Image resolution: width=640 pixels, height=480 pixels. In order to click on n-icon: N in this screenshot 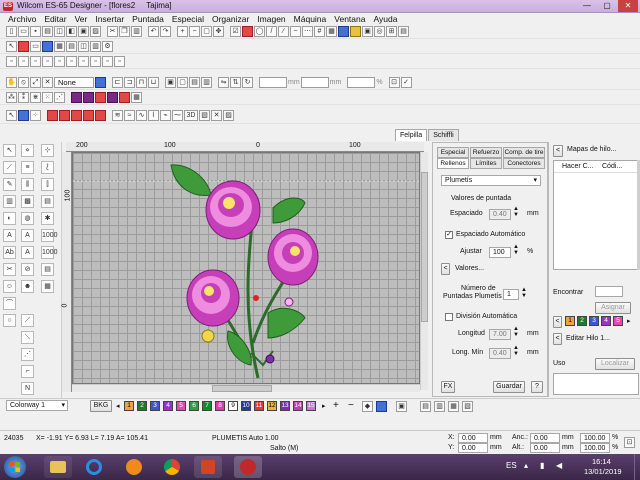, I will do `click(27, 388)`.